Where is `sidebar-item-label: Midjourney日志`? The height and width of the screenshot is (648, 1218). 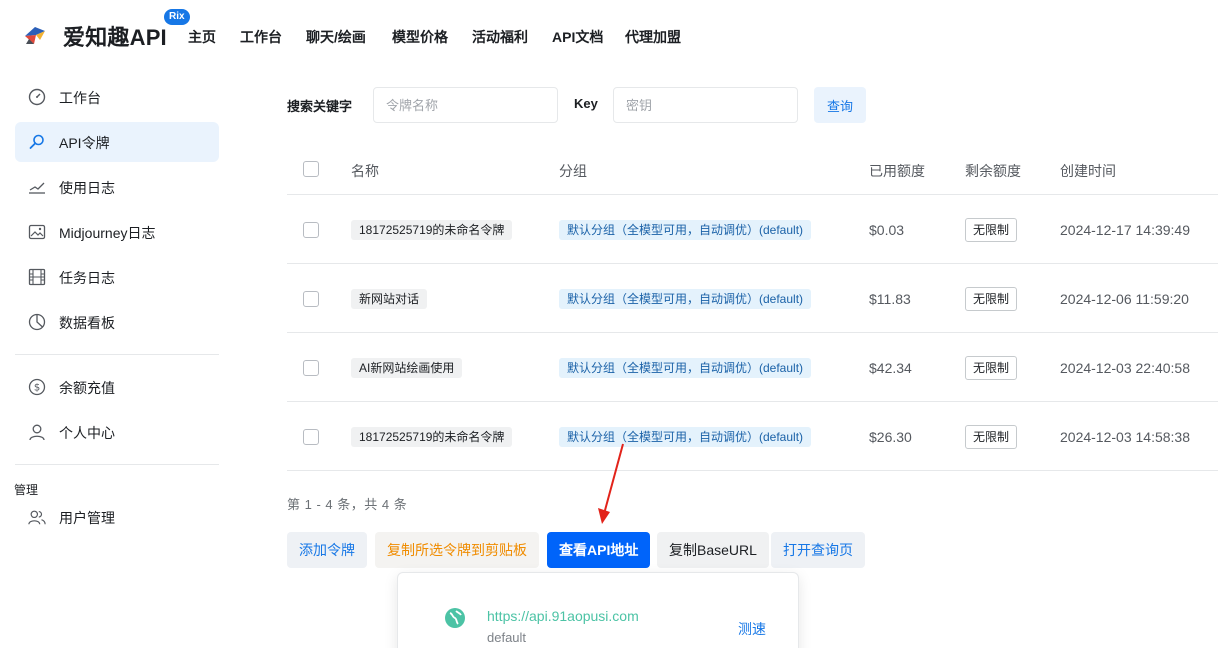 sidebar-item-label: Midjourney日志 is located at coordinates (107, 233).